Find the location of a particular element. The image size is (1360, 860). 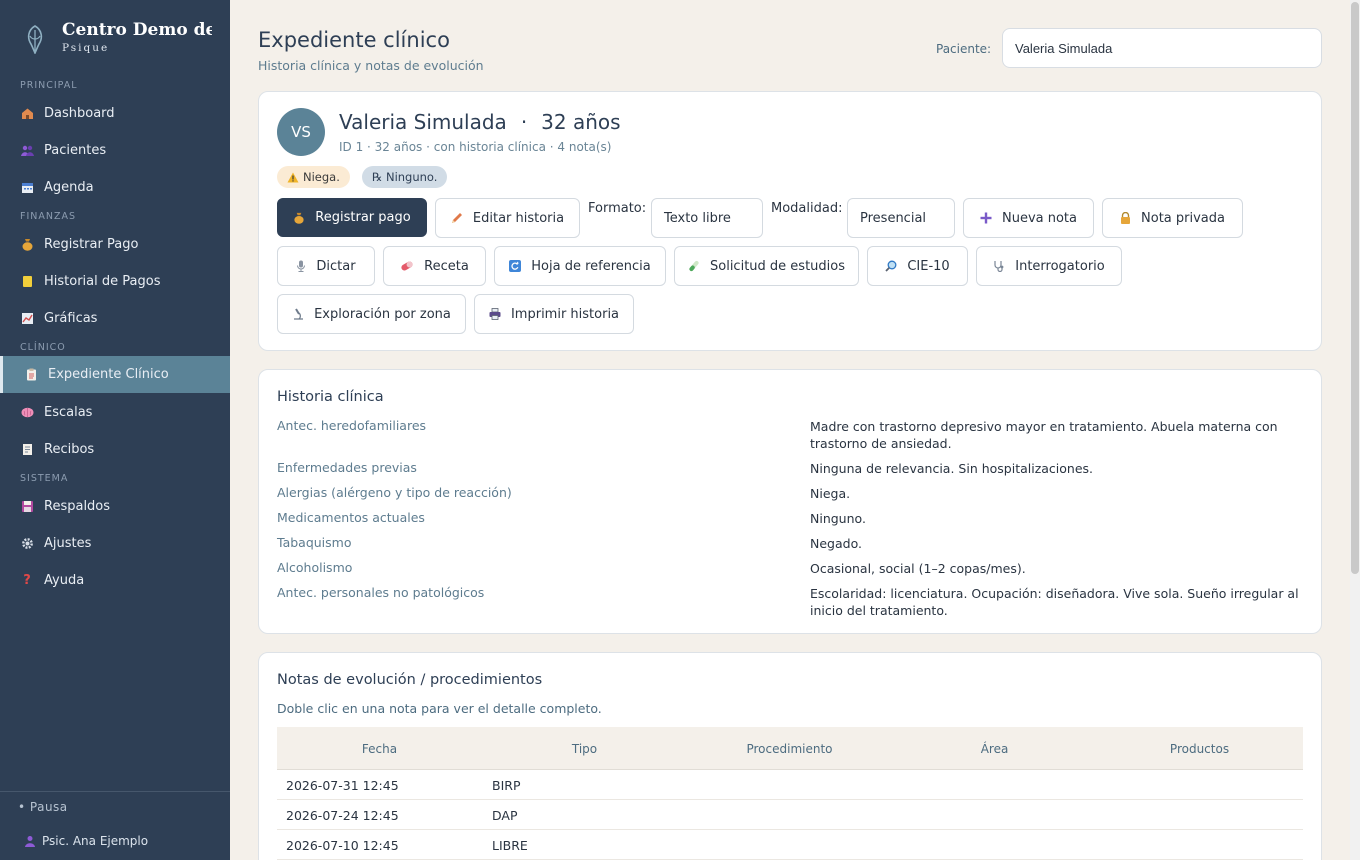

table-row: 2026-07-31 12:45 BIRP is located at coordinates (790, 785).